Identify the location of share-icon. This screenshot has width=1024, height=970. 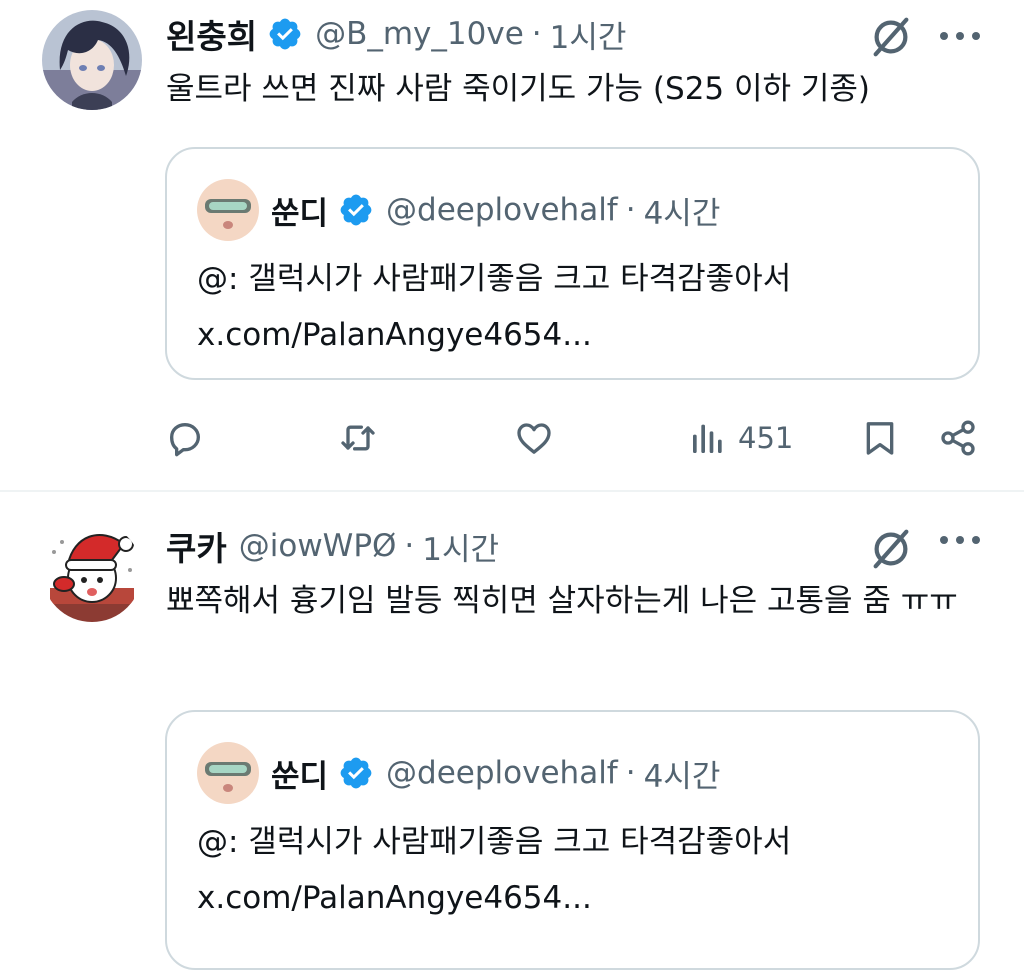
(958, 438).